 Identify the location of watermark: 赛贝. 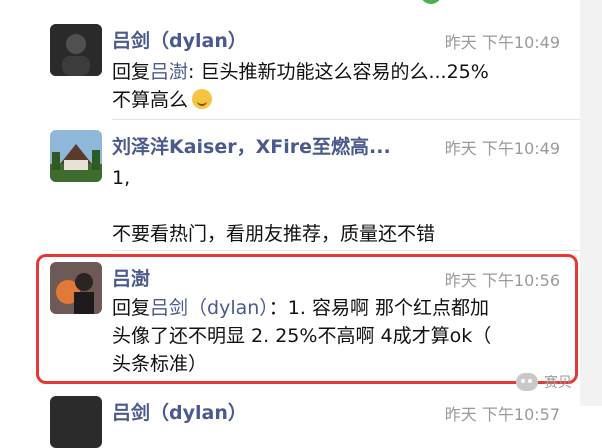
(544, 382).